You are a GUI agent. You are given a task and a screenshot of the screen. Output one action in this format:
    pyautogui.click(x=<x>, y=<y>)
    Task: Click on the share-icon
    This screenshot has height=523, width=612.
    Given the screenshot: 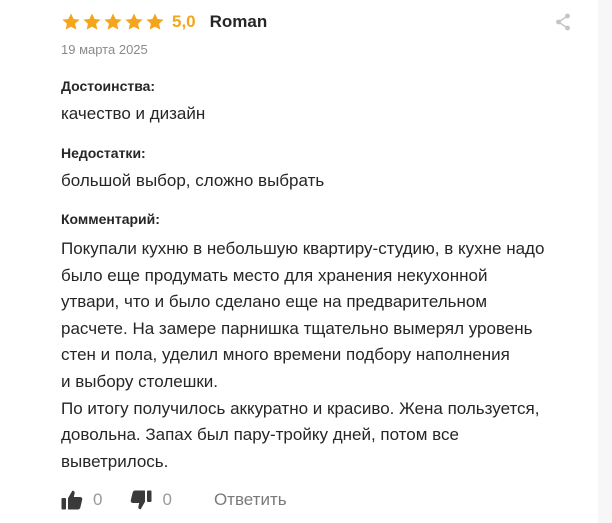 What is the action you would take?
    pyautogui.click(x=563, y=22)
    